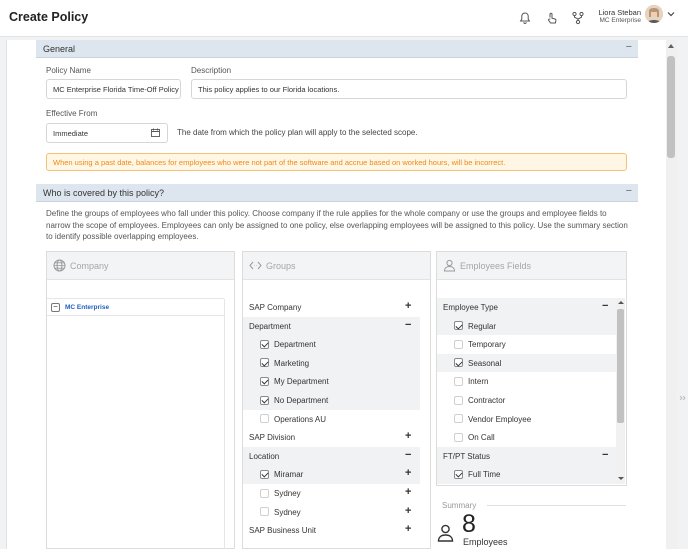 This screenshot has width=688, height=549. I want to click on list-item: Vendor Employee, so click(526, 419).